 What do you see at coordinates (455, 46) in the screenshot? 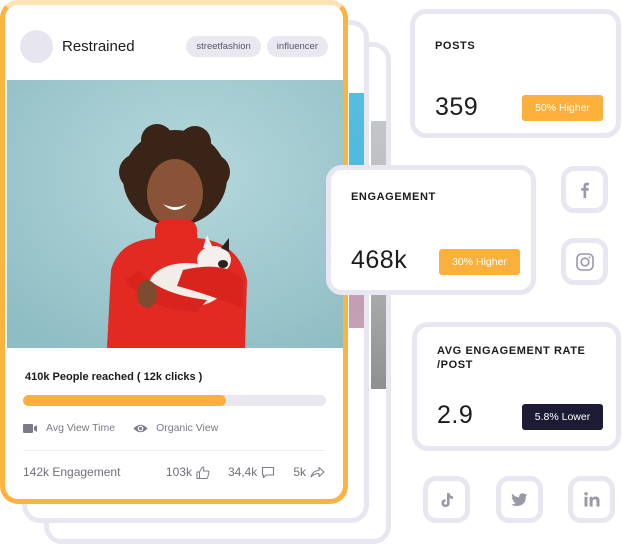
I see `metric-title: POSTS` at bounding box center [455, 46].